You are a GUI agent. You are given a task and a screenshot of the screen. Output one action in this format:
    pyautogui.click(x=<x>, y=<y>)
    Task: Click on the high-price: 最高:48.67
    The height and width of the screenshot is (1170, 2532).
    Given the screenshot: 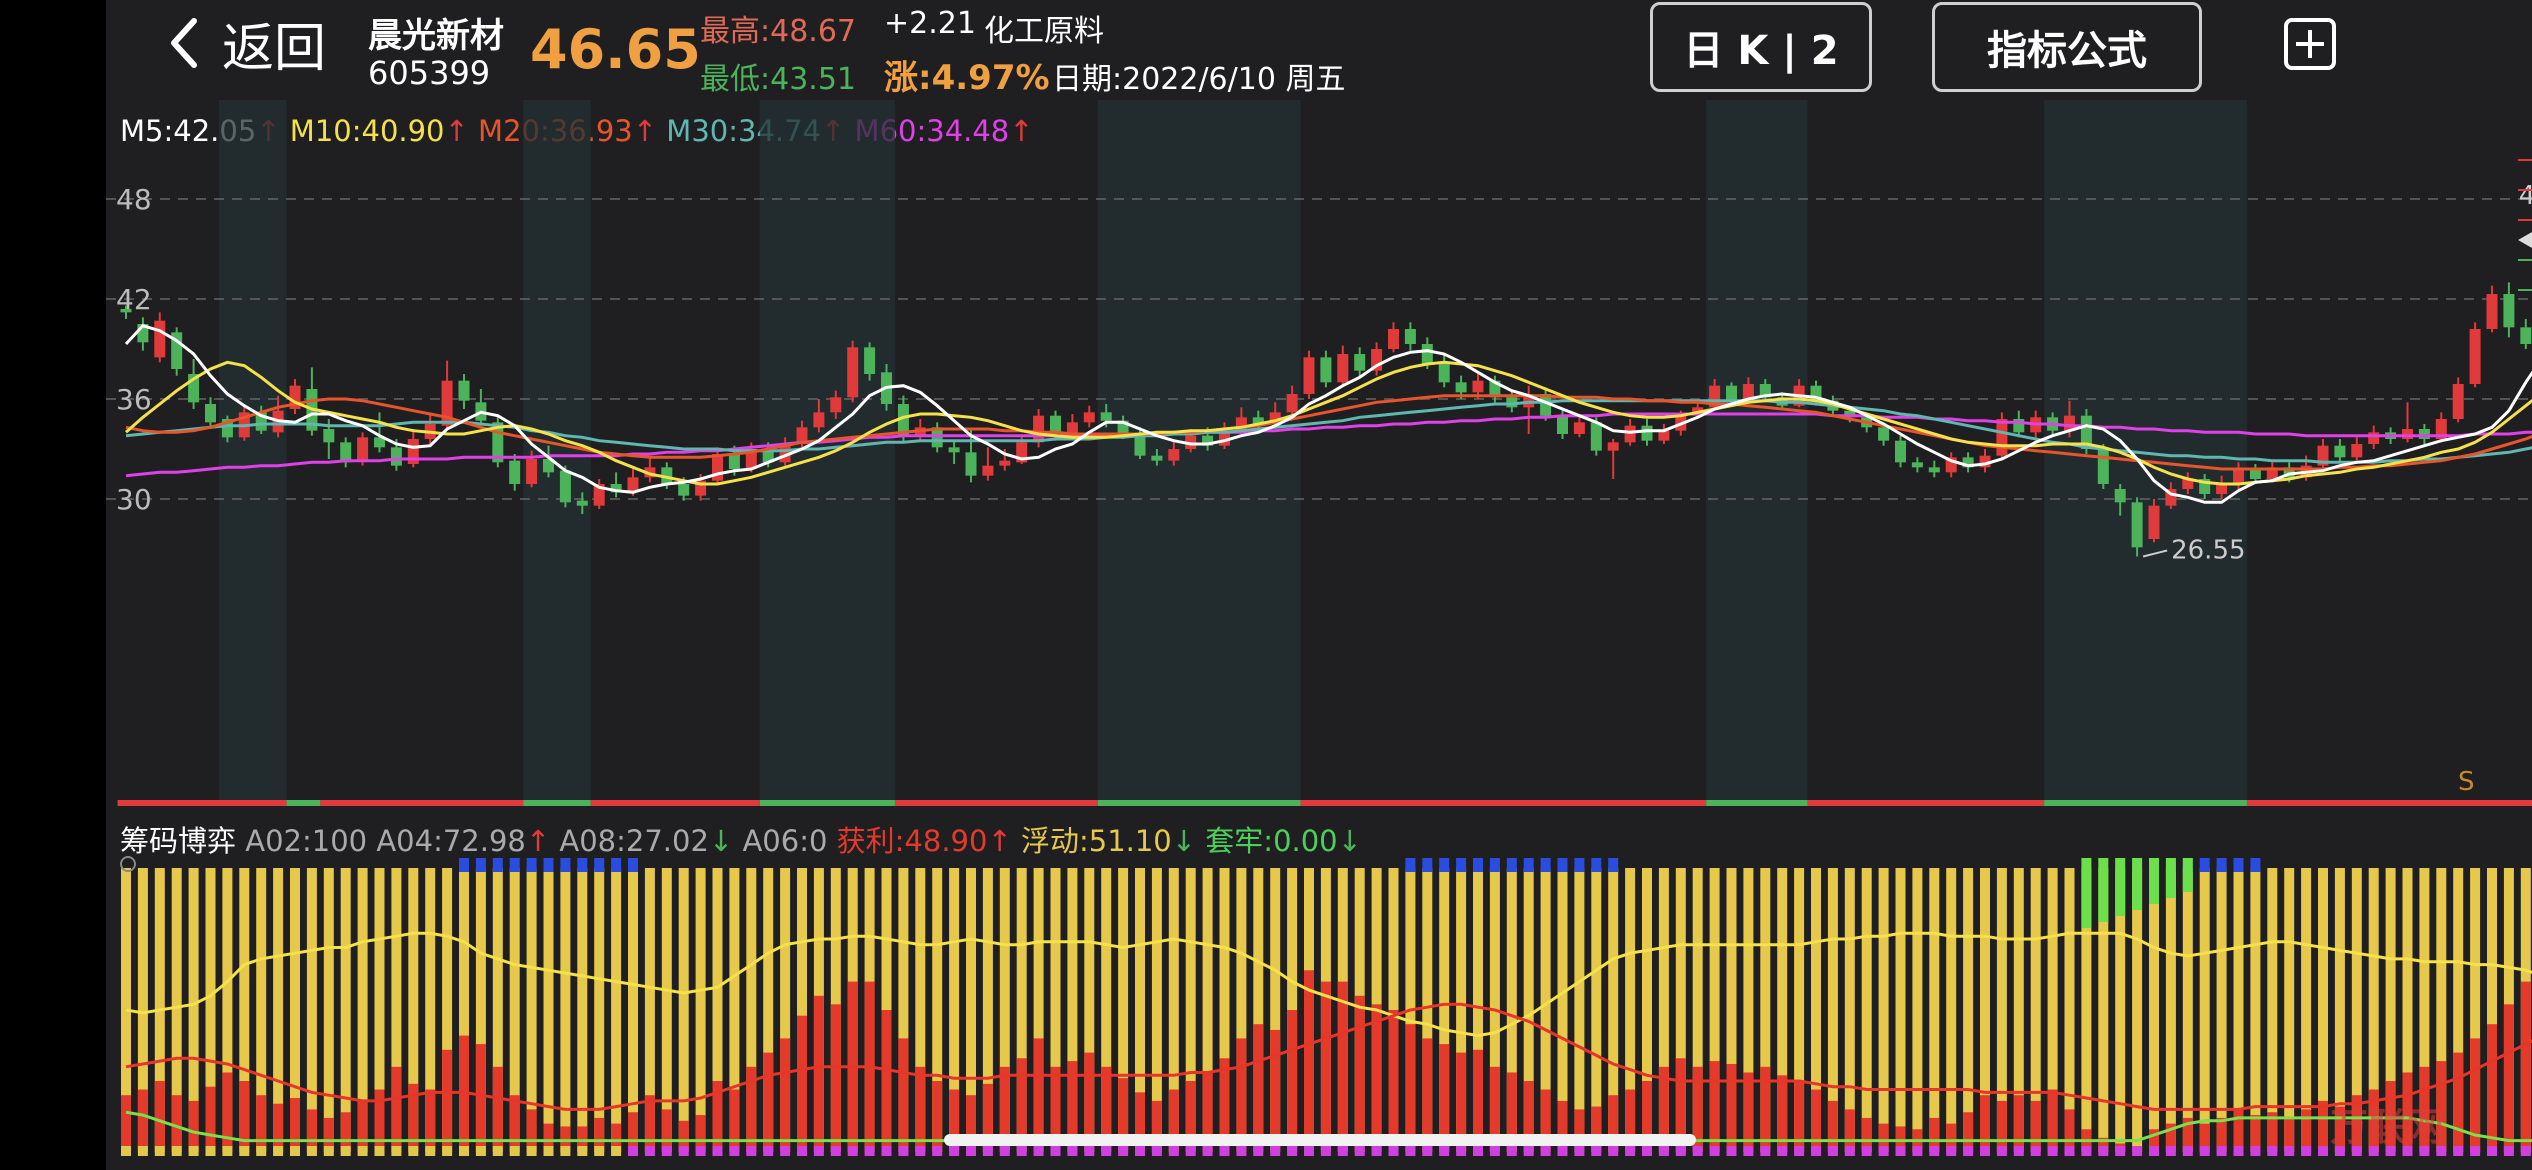 What is the action you would take?
    pyautogui.click(x=778, y=31)
    